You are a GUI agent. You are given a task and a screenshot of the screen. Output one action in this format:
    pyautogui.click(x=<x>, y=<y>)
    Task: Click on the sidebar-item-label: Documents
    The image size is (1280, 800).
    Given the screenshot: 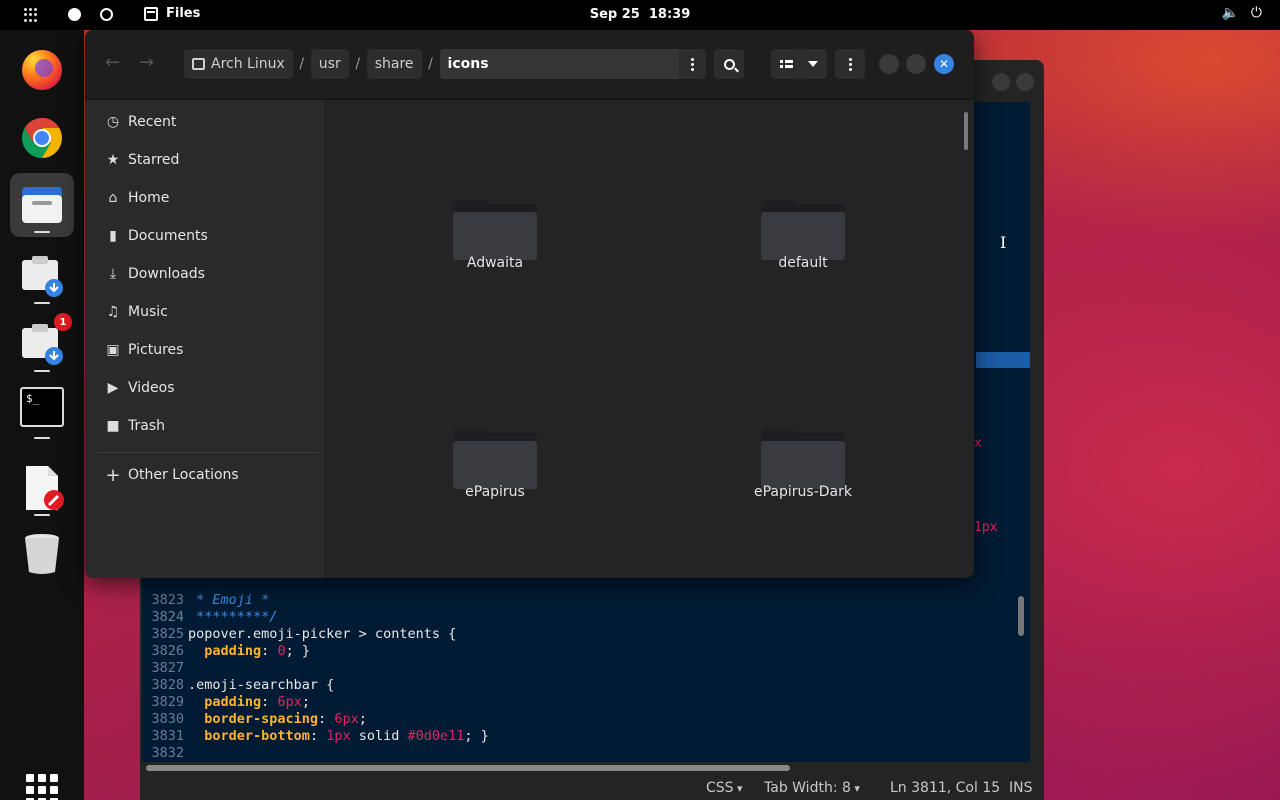 What is the action you would take?
    pyautogui.click(x=168, y=236)
    